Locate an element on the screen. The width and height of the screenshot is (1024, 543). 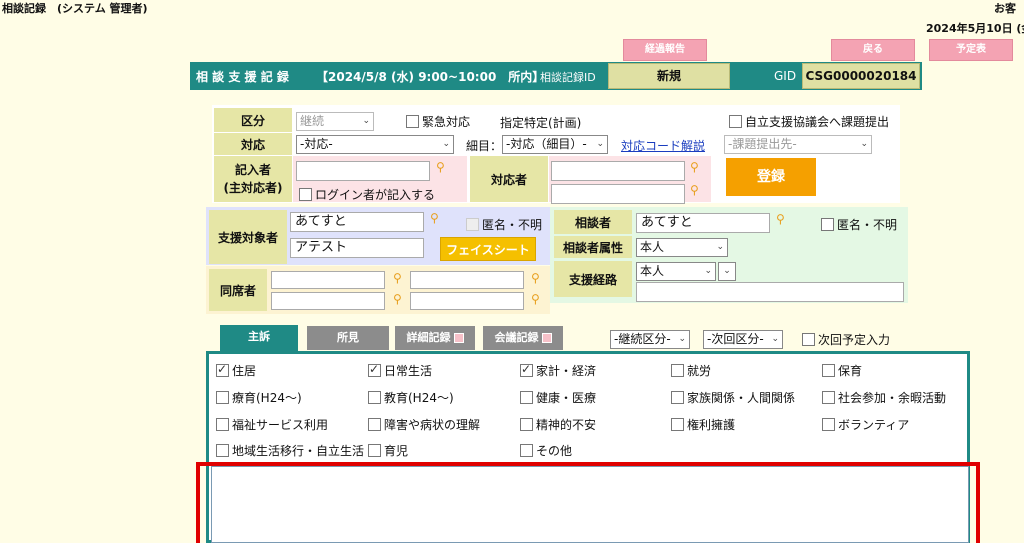
writer-label: 記入者 (主対応者) is located at coordinates (253, 179).